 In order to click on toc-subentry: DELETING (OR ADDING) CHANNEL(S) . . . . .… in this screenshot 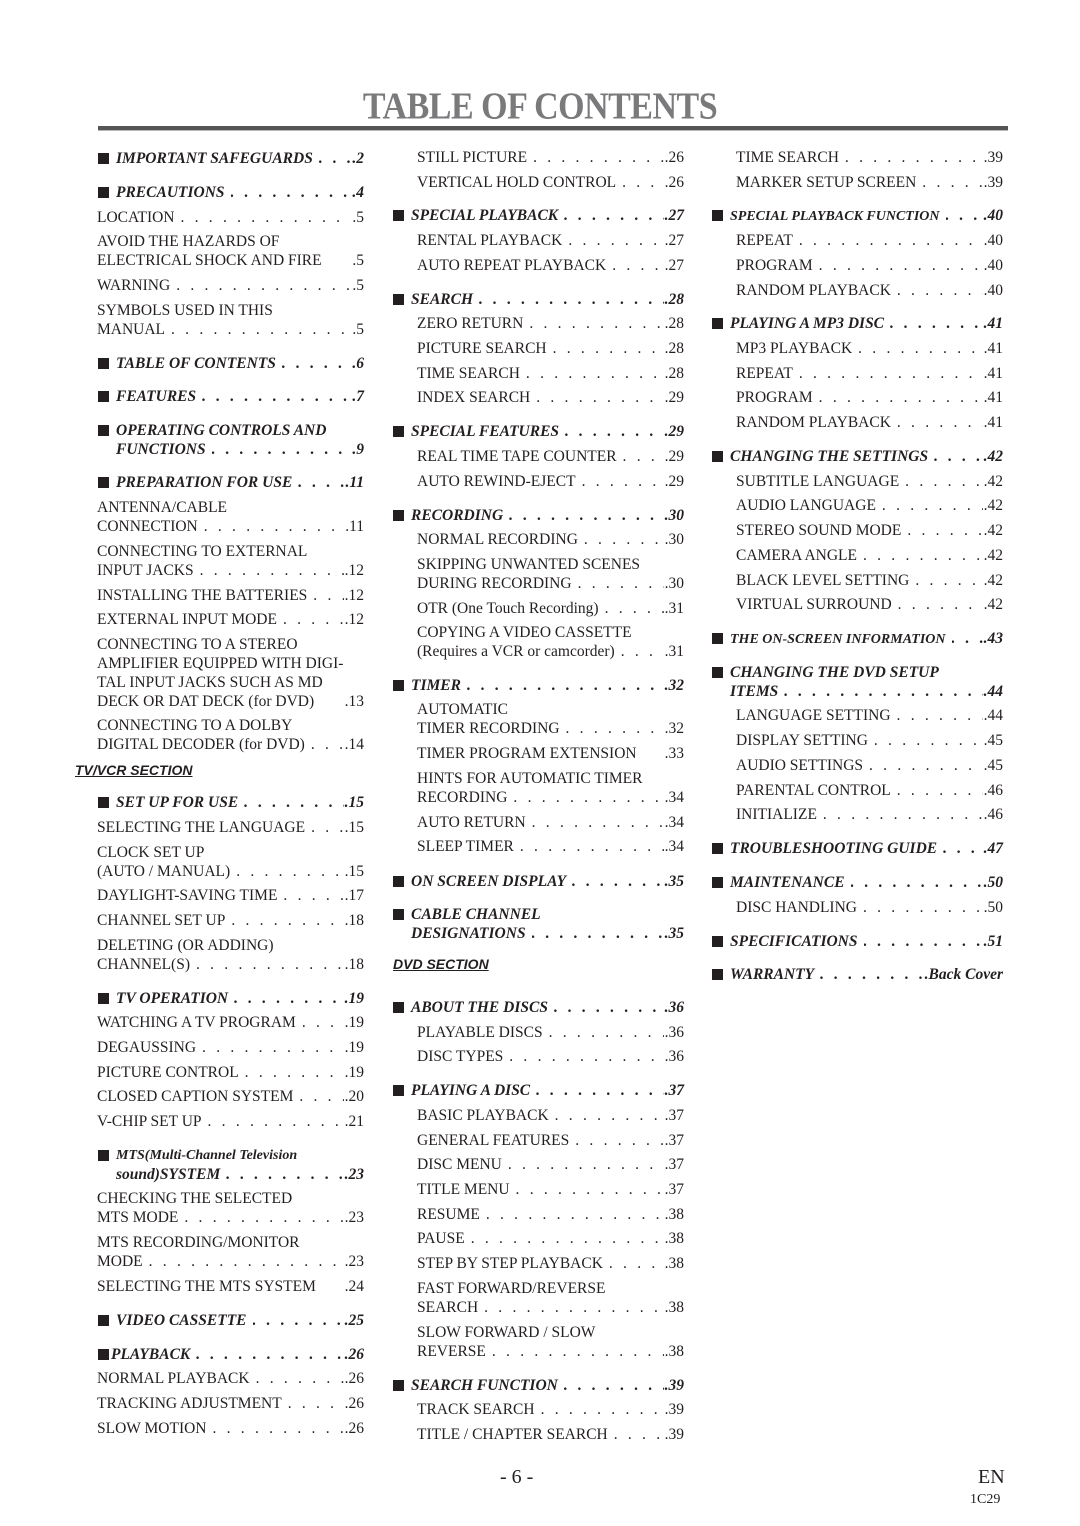, I will do `click(230, 955)`.